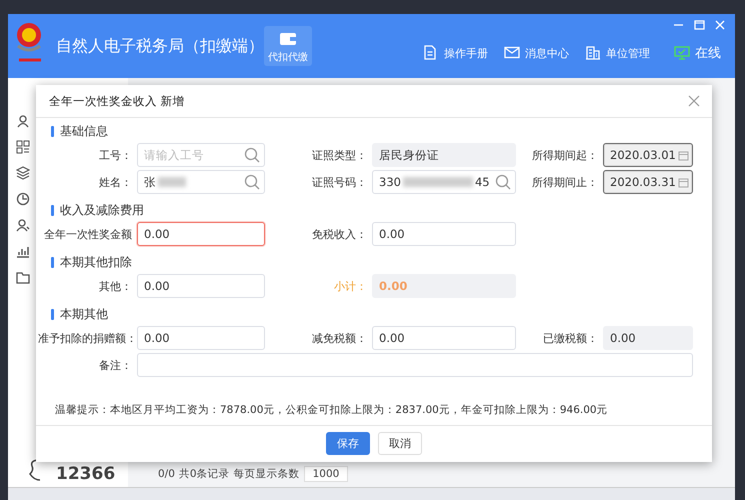 The height and width of the screenshot is (500, 745). What do you see at coordinates (23, 173) in the screenshot?
I see `layers-icon` at bounding box center [23, 173].